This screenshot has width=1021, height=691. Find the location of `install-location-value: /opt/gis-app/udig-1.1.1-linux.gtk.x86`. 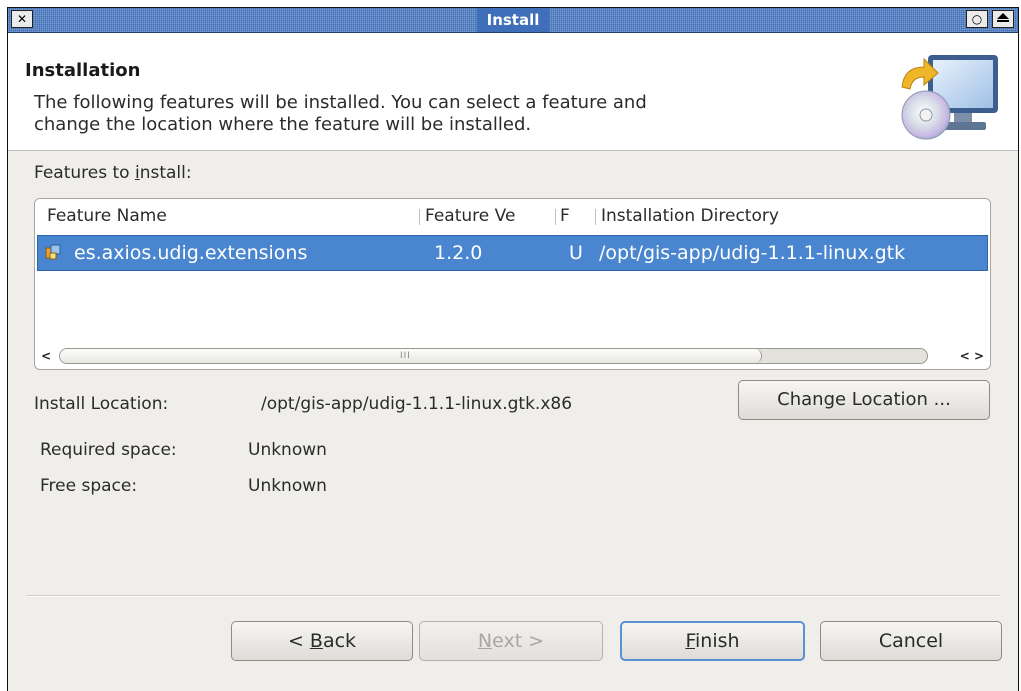

install-location-value: /opt/gis-app/udig-1.1.1-linux.gtk.x86 is located at coordinates (417, 404).